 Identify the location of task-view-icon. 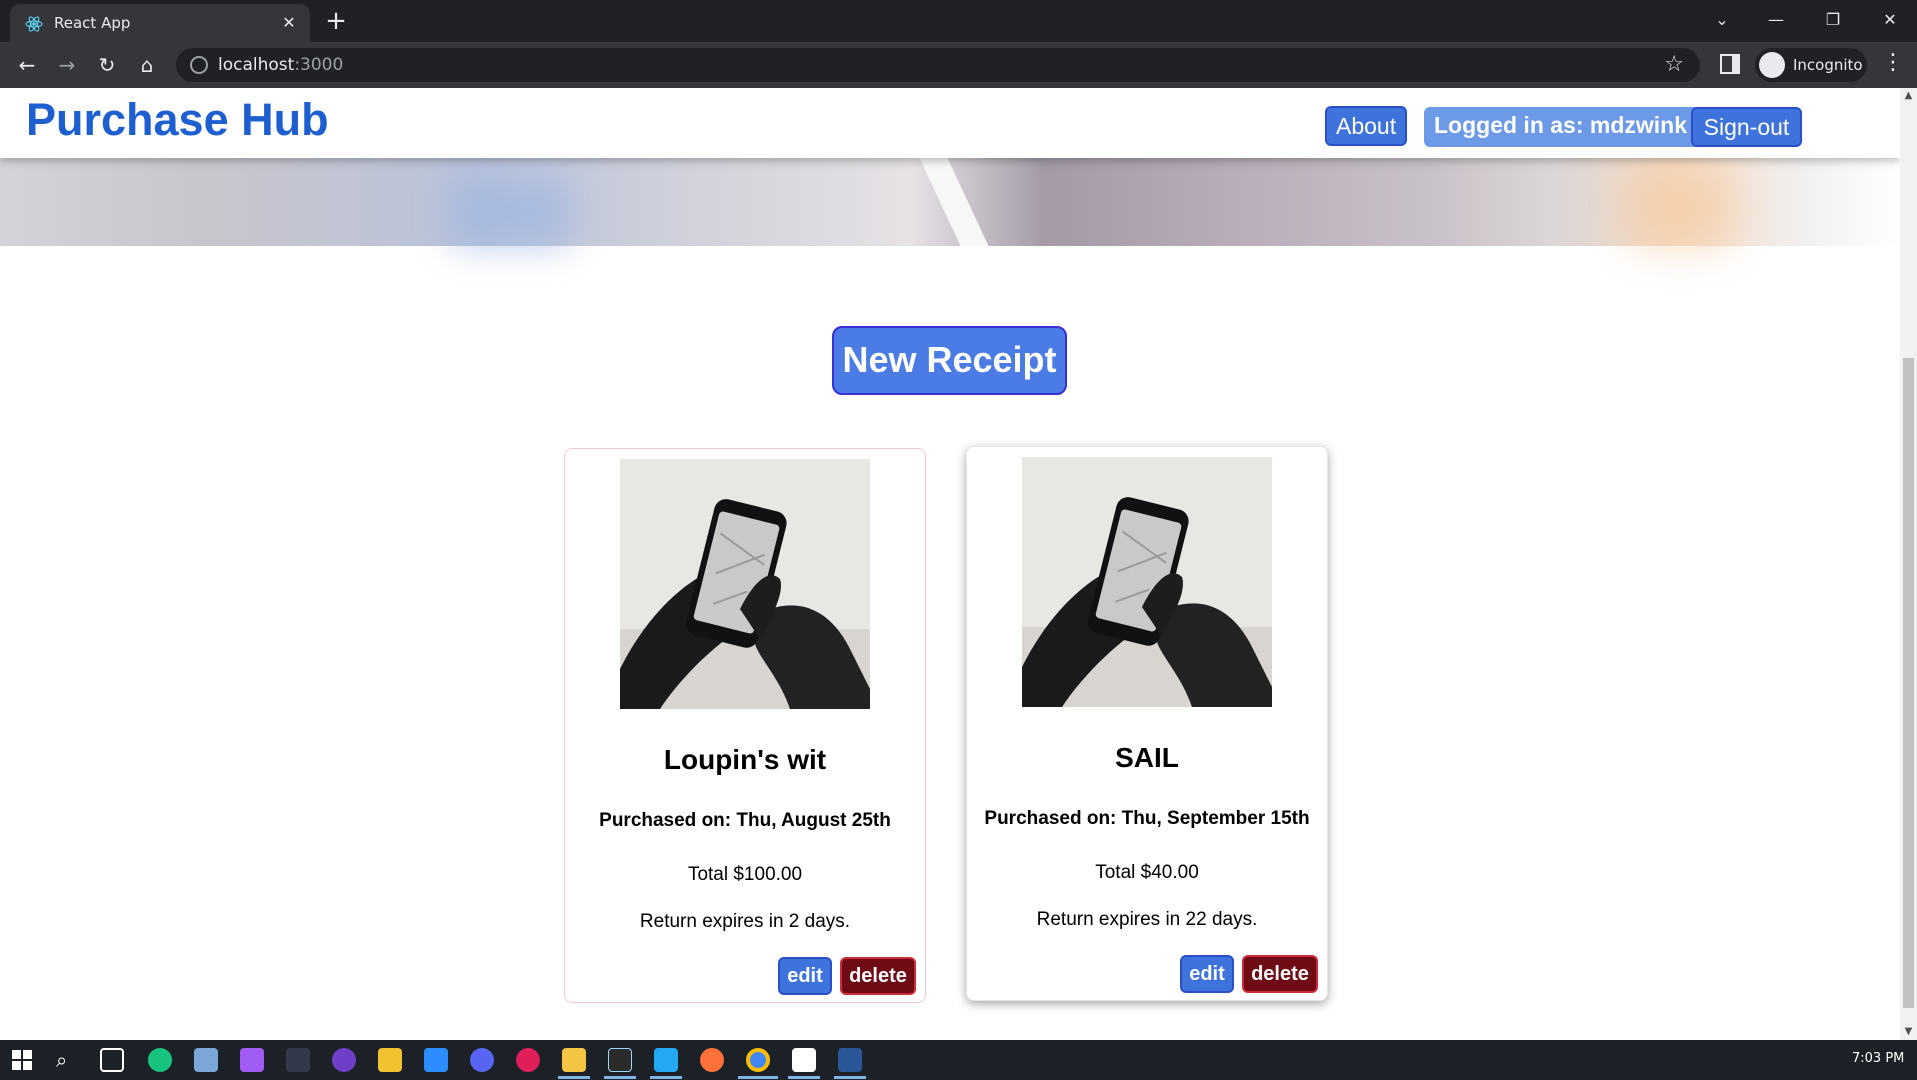
(112, 1060).